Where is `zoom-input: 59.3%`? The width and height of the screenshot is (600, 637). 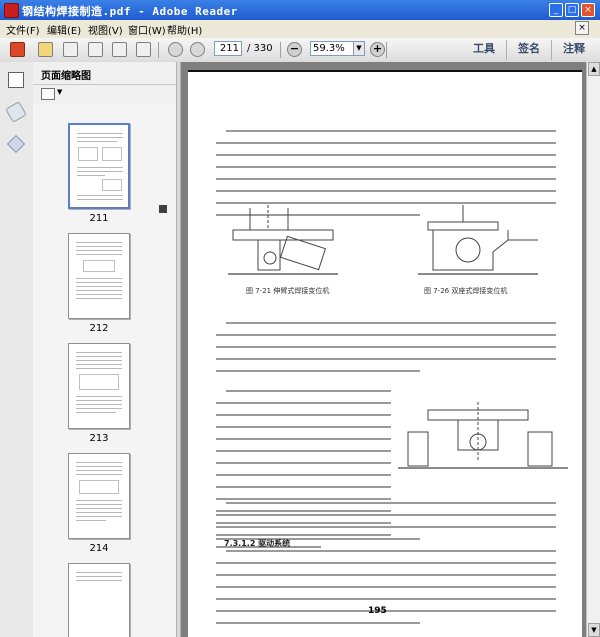 zoom-input: 59.3% is located at coordinates (332, 48).